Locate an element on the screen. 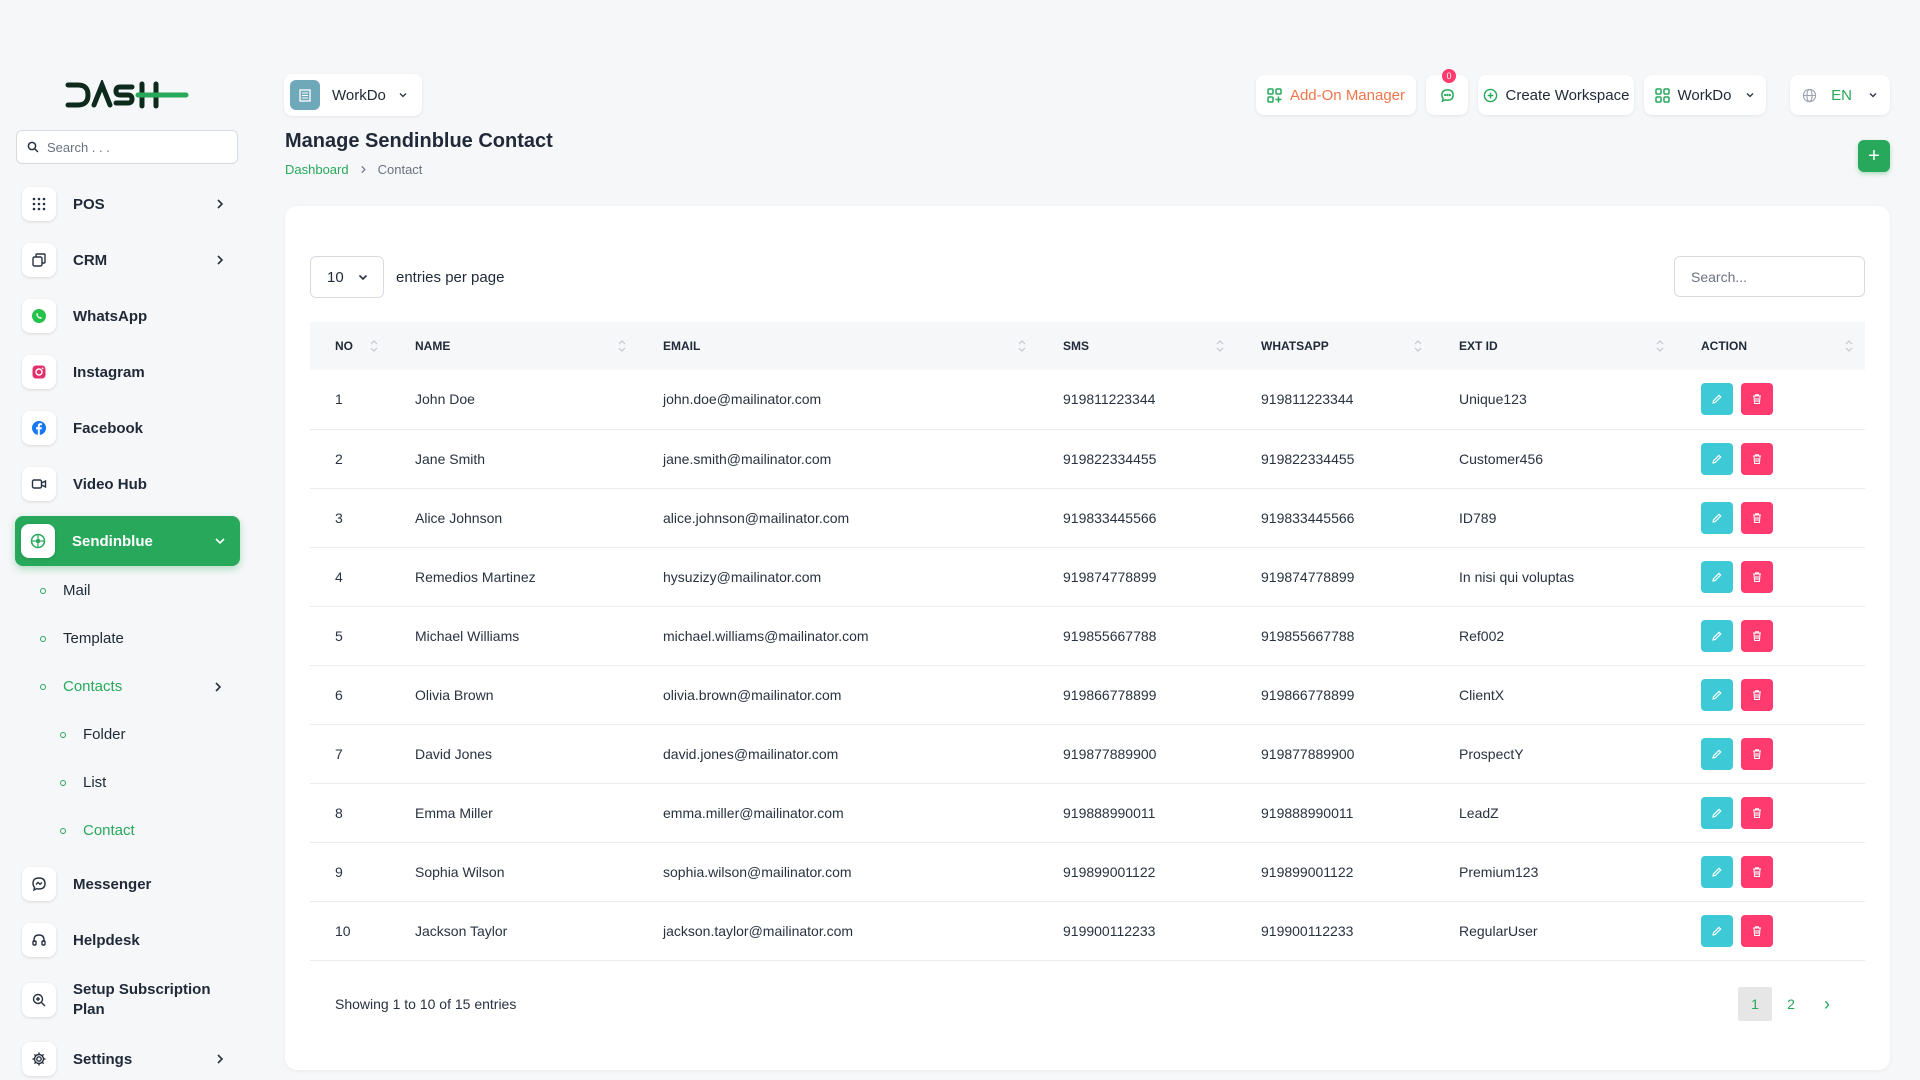  add-contact-button: + is located at coordinates (1874, 156).